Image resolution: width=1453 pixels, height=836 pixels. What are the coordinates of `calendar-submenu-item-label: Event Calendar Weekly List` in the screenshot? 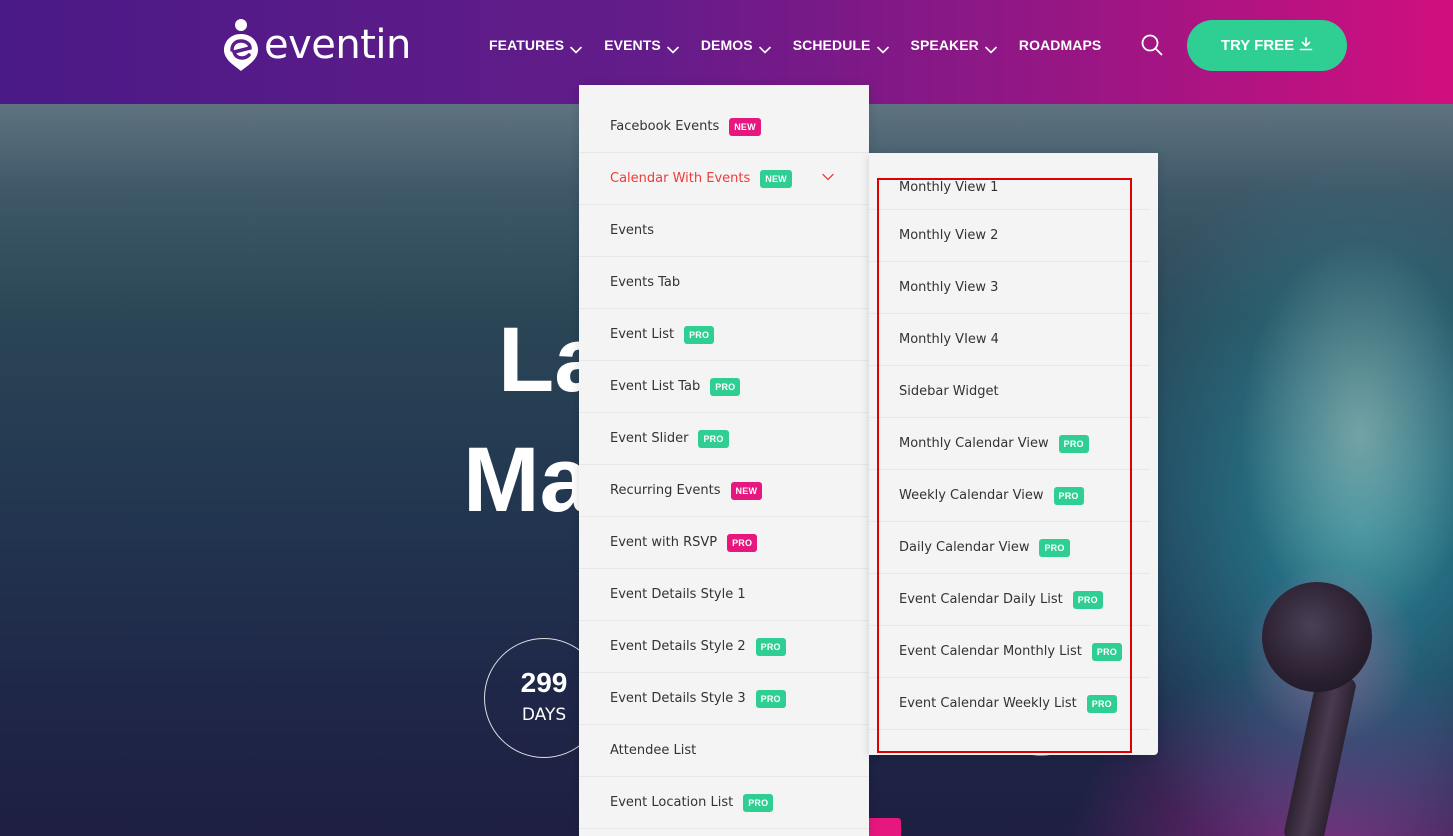 It's located at (988, 703).